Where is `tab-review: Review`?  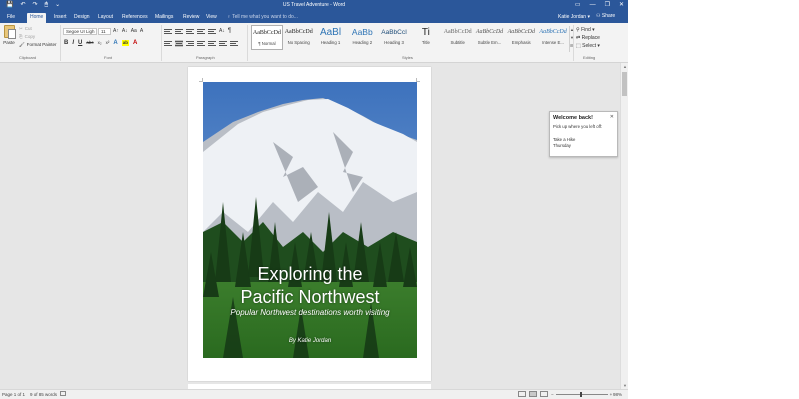
tab-review: Review is located at coordinates (191, 18).